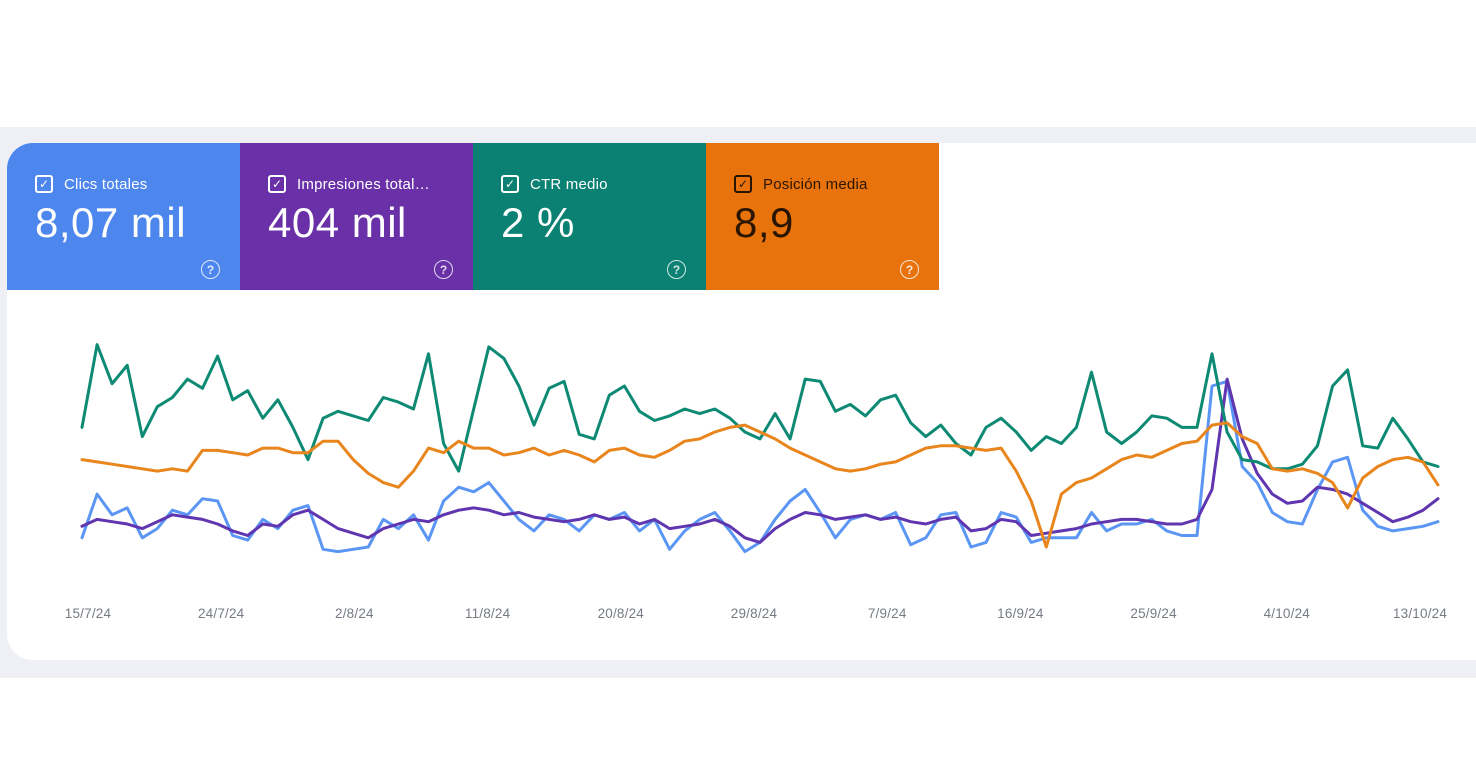 This screenshot has width=1476, height=782. Describe the element at coordinates (1020, 613) in the screenshot. I see `x-axis-tick-label: 16/9/24` at that location.